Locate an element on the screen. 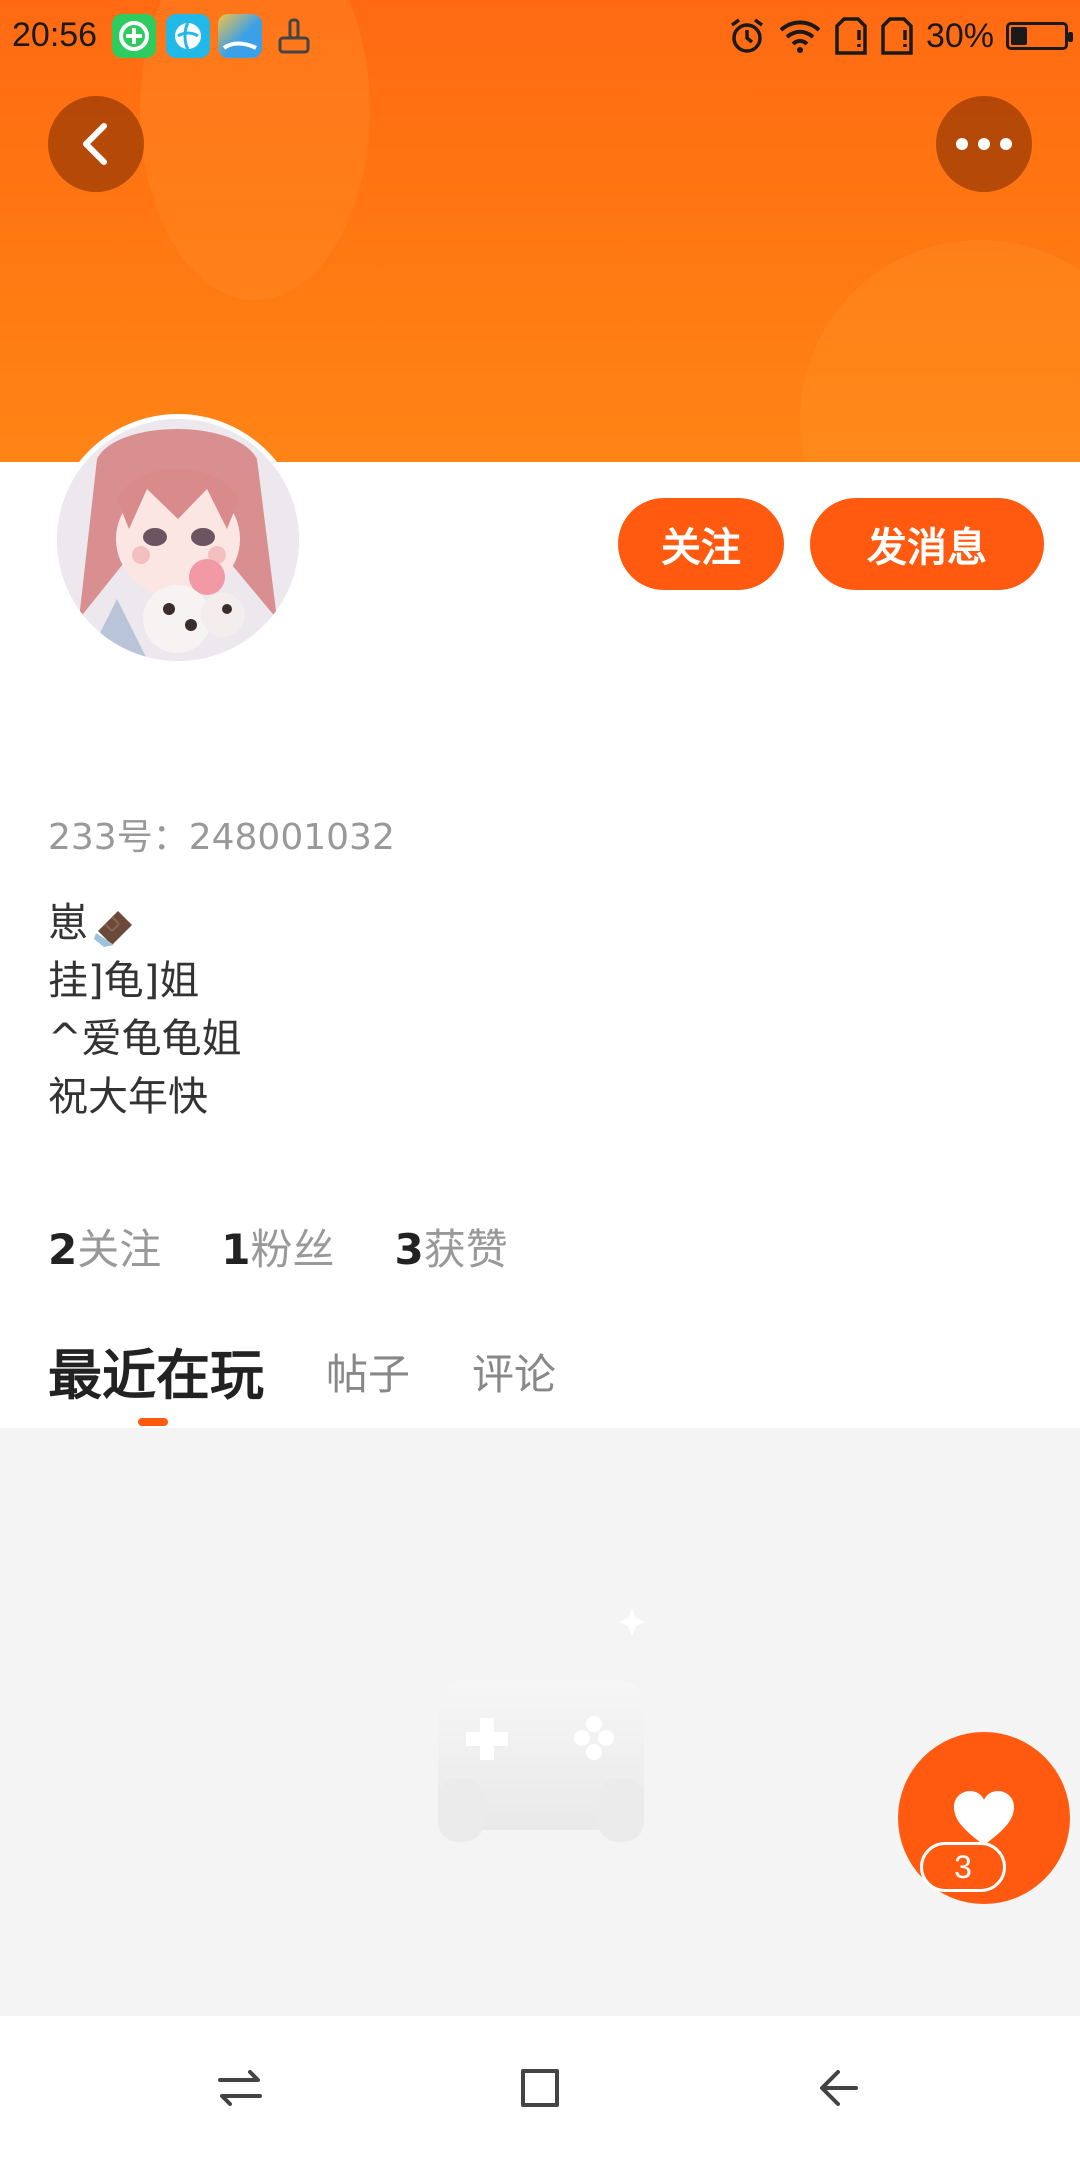 The height and width of the screenshot is (2160, 1080). sim2-icon is located at coordinates (897, 36).